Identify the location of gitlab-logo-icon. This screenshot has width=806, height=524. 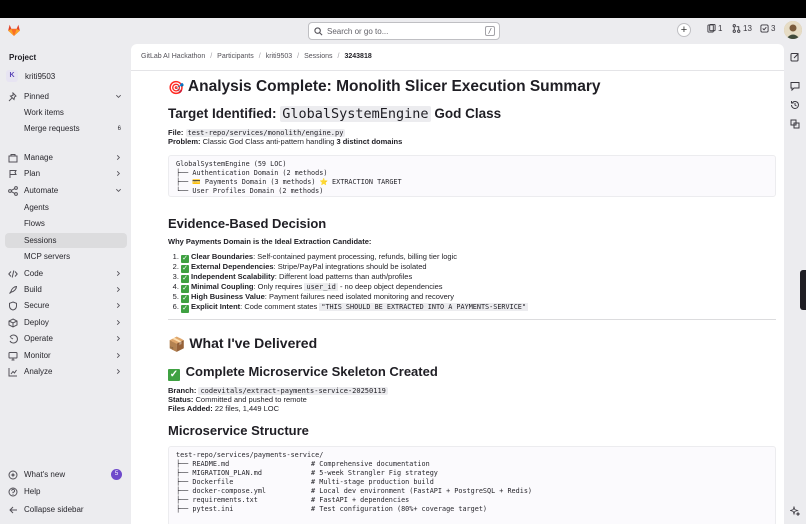
(14, 30).